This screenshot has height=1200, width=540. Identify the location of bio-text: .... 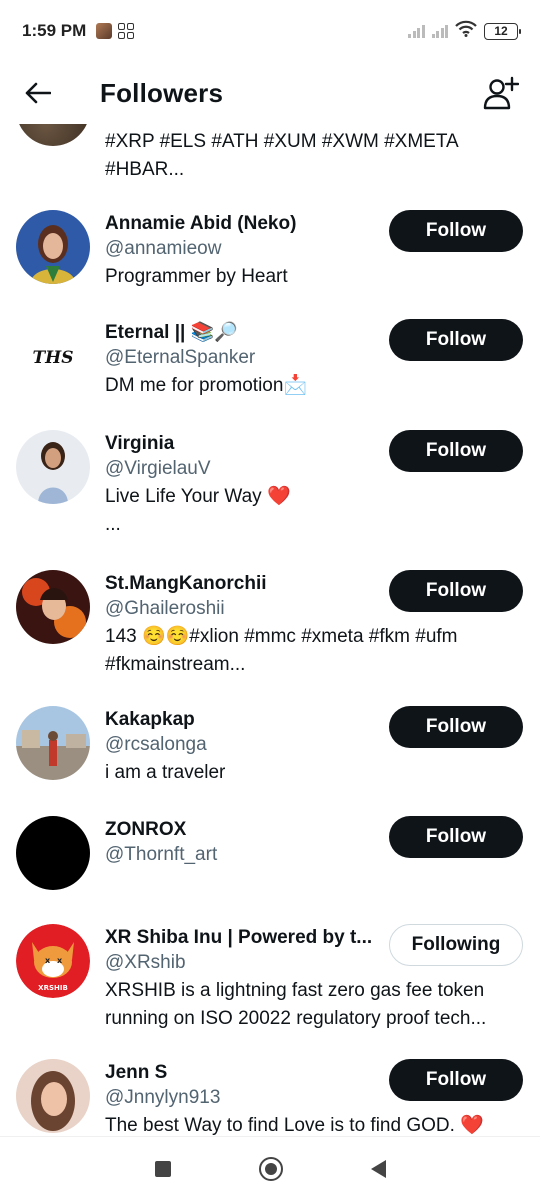
(113, 524).